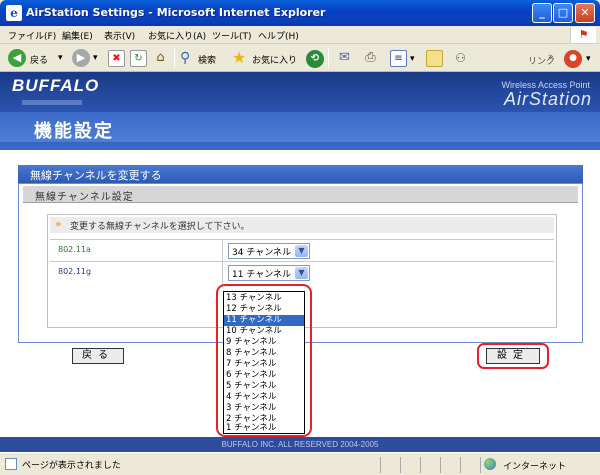 The height and width of the screenshot is (475, 600). I want to click on edit-dropdown-icon: ▾, so click(412, 59).